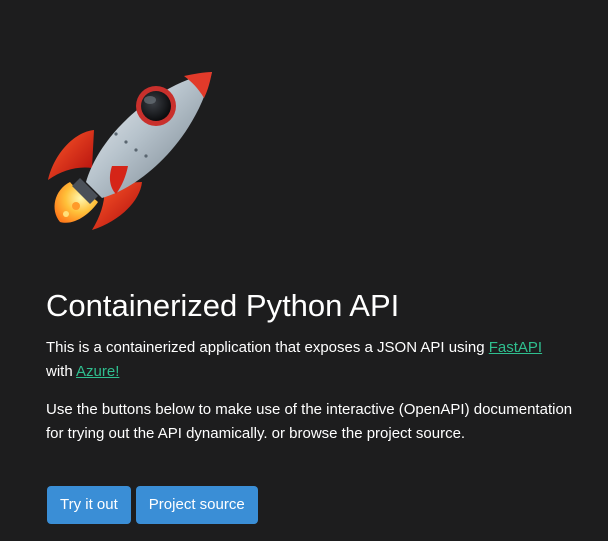 The width and height of the screenshot is (608, 541). I want to click on azure-link: Azure!, so click(97, 371).